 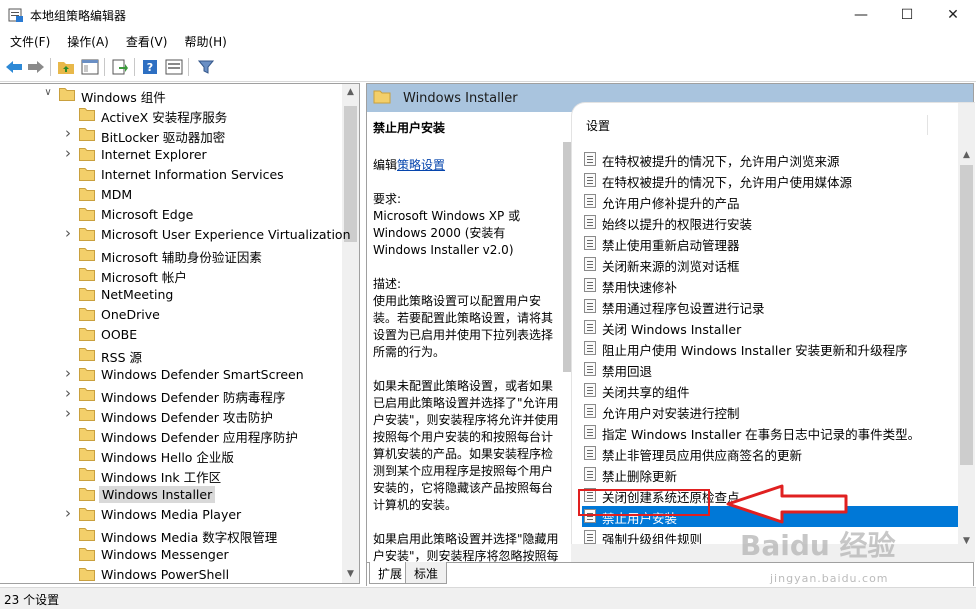 I want to click on menu-view: 查看(V), so click(x=145, y=41).